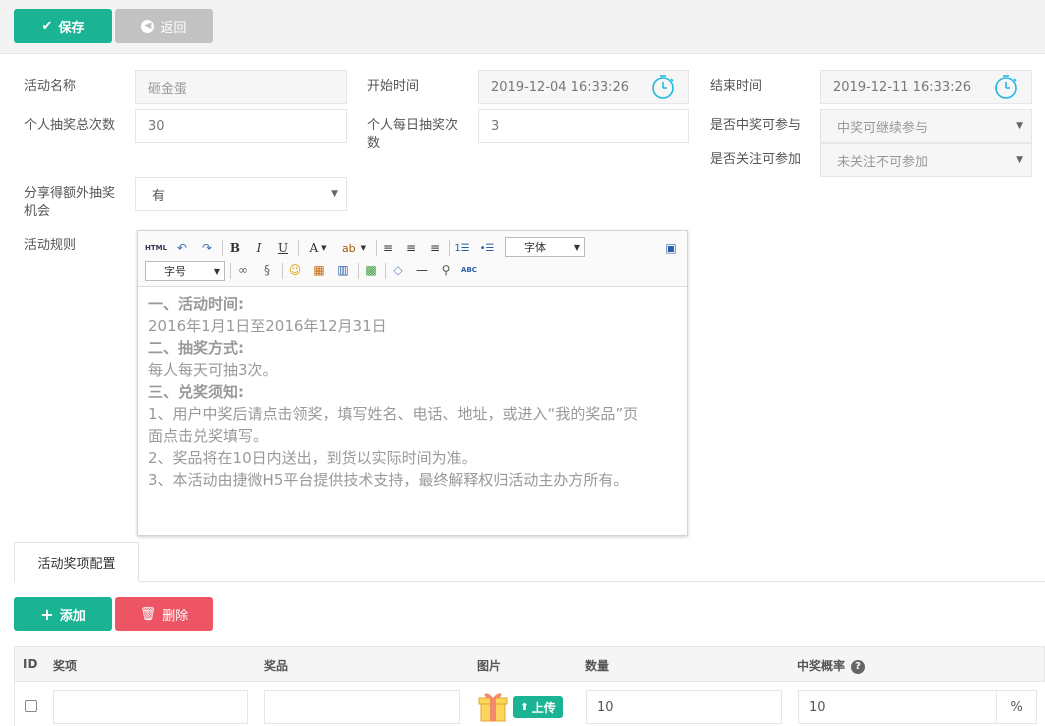 This screenshot has width=1045, height=726. Describe the element at coordinates (50, 245) in the screenshot. I see `rules-label: 活动规则` at that location.